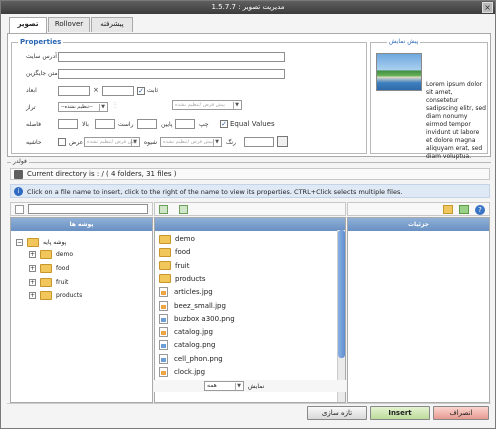 The image size is (496, 429). I want to click on tab-rollover: Rollover, so click(69, 24).